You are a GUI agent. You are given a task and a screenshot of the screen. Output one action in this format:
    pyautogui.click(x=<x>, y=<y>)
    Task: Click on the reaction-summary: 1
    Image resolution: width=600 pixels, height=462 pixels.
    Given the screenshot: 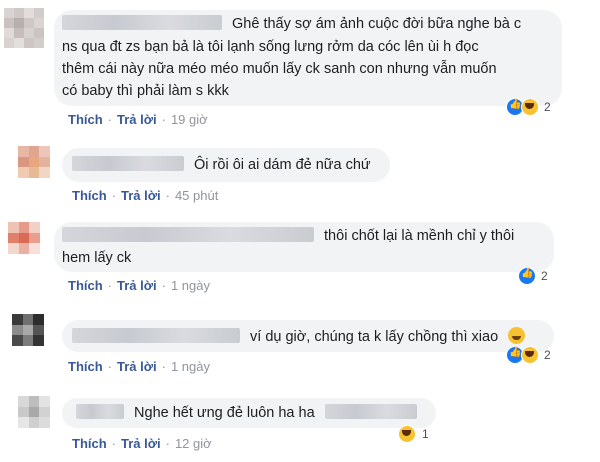 What is the action you would take?
    pyautogui.click(x=413, y=434)
    